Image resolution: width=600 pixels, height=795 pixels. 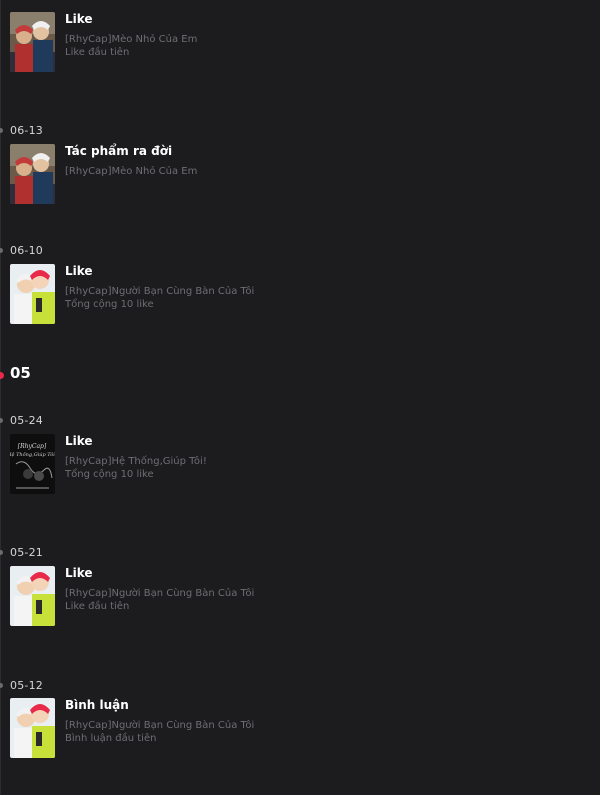 I want to click on timeline-entry: Tác phẩm ra đời [RhyCap]Mèo Nhỏ Của Em, so click(x=290, y=175).